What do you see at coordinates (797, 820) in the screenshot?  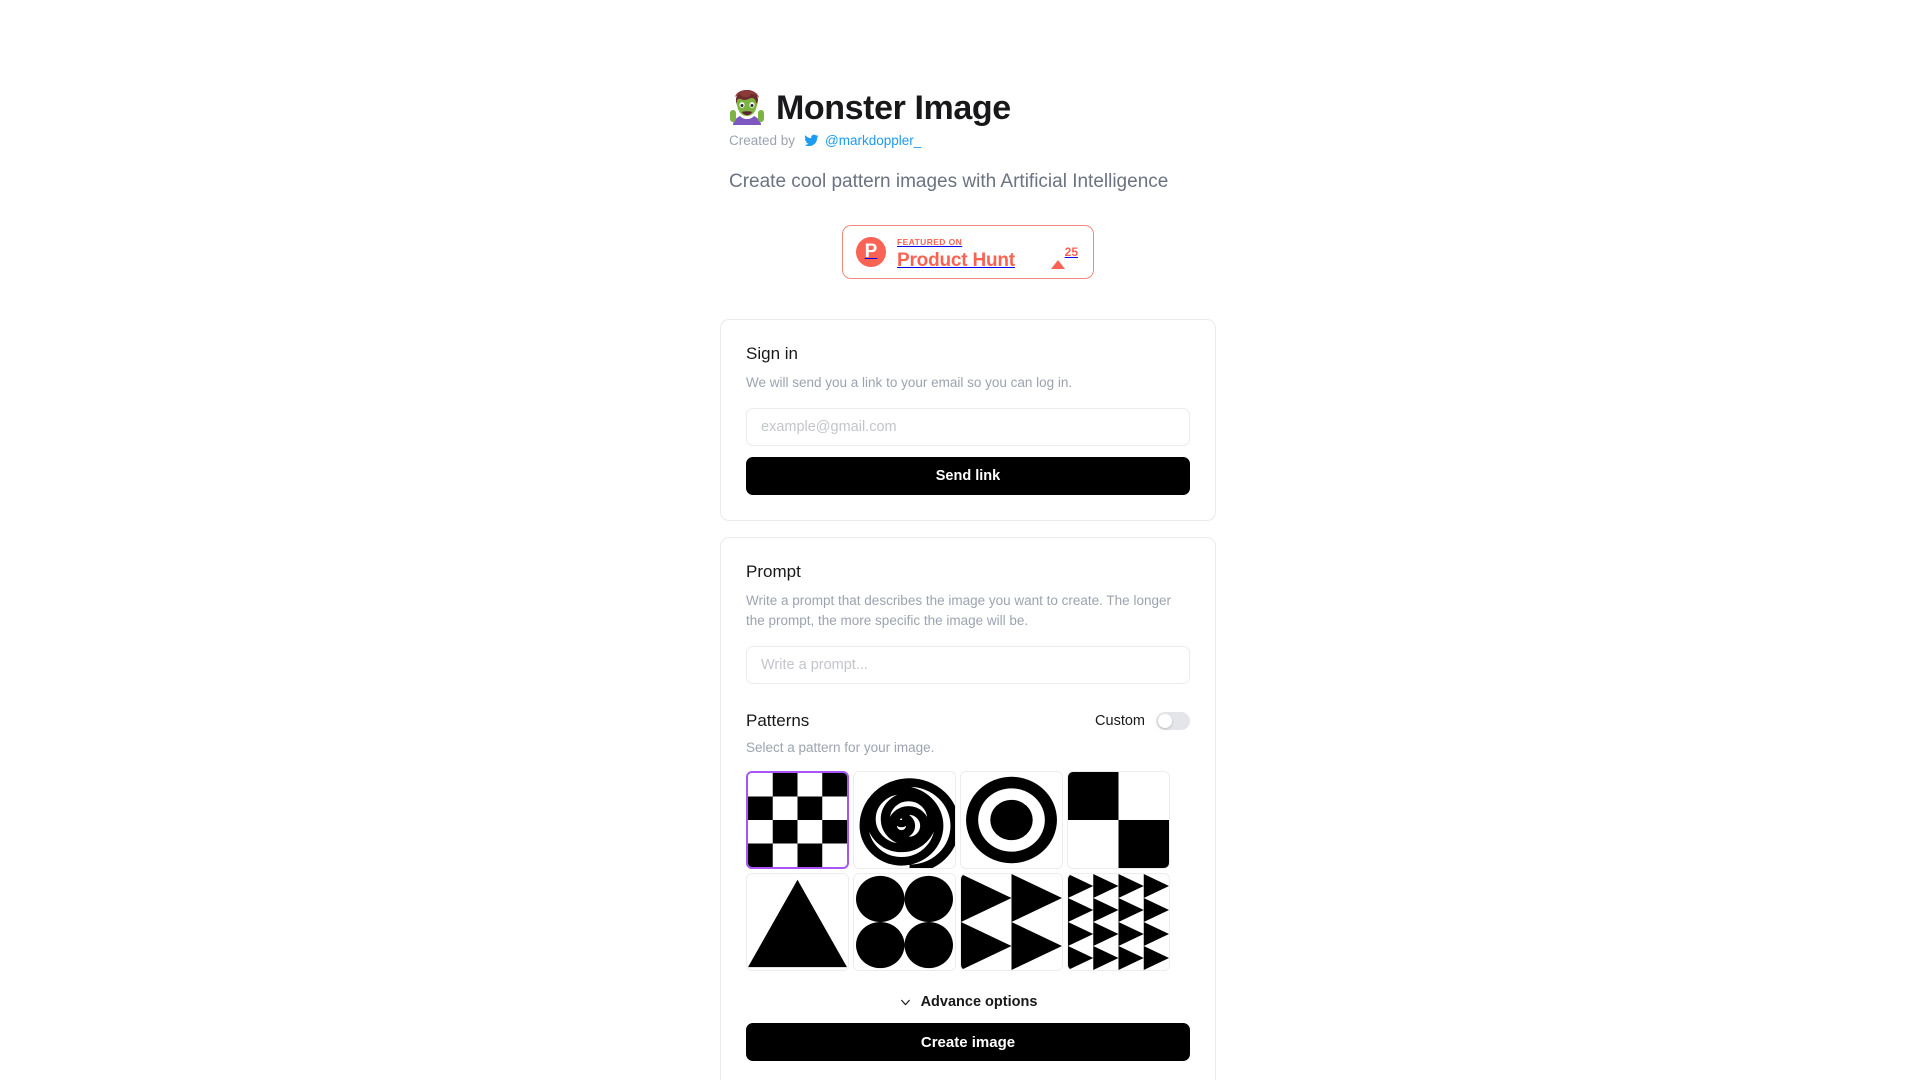 I see `pattern-option-checkerboard` at bounding box center [797, 820].